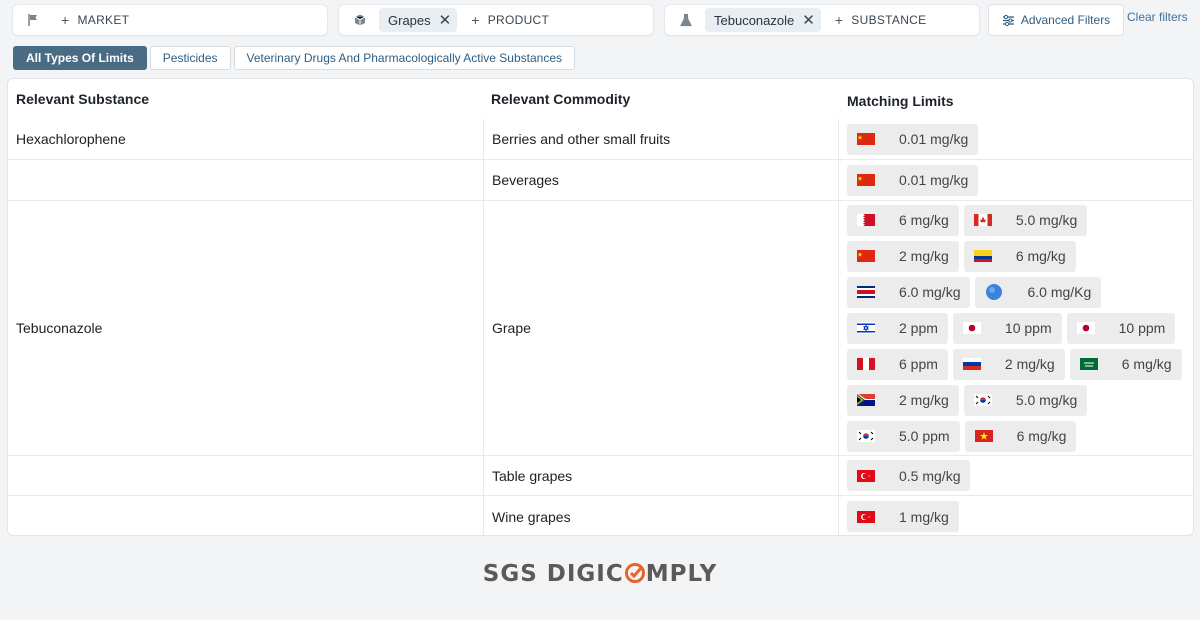  I want to click on limit-chip: 6.0 mg/Kg, so click(1038, 292).